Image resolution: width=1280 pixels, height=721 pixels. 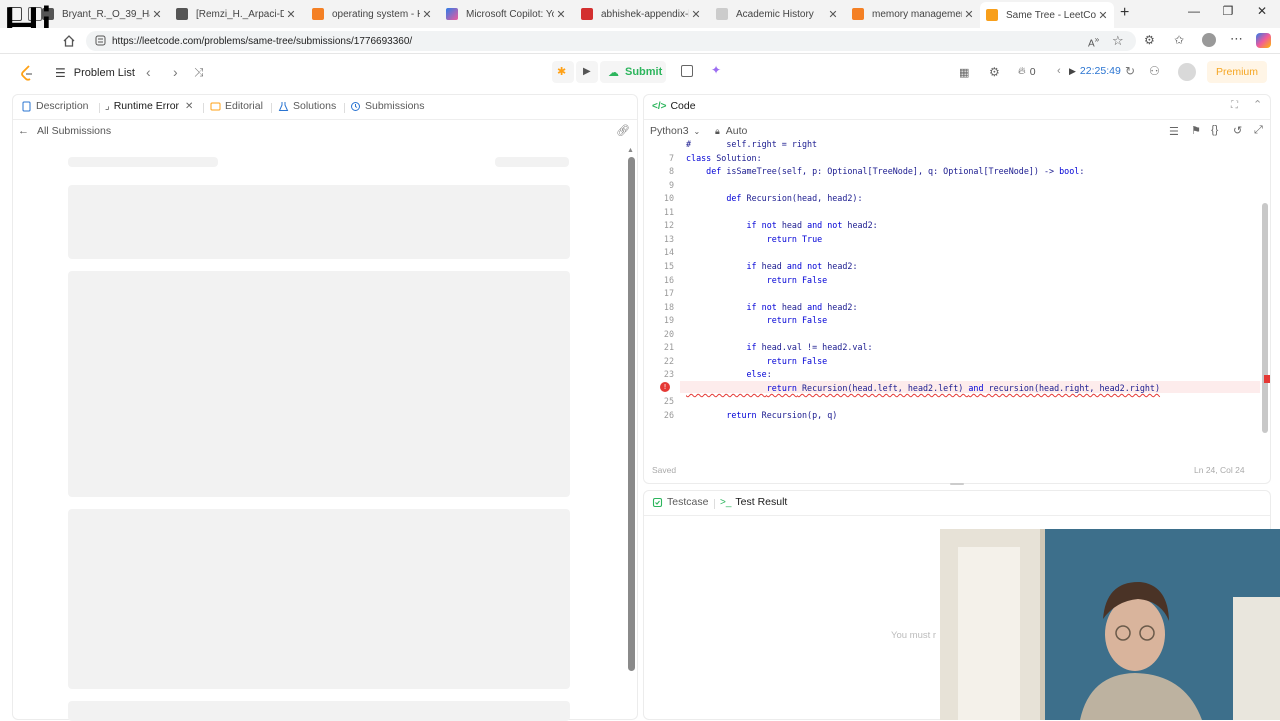 What do you see at coordinates (27, 73) in the screenshot?
I see `leetcode-logo-icon` at bounding box center [27, 73].